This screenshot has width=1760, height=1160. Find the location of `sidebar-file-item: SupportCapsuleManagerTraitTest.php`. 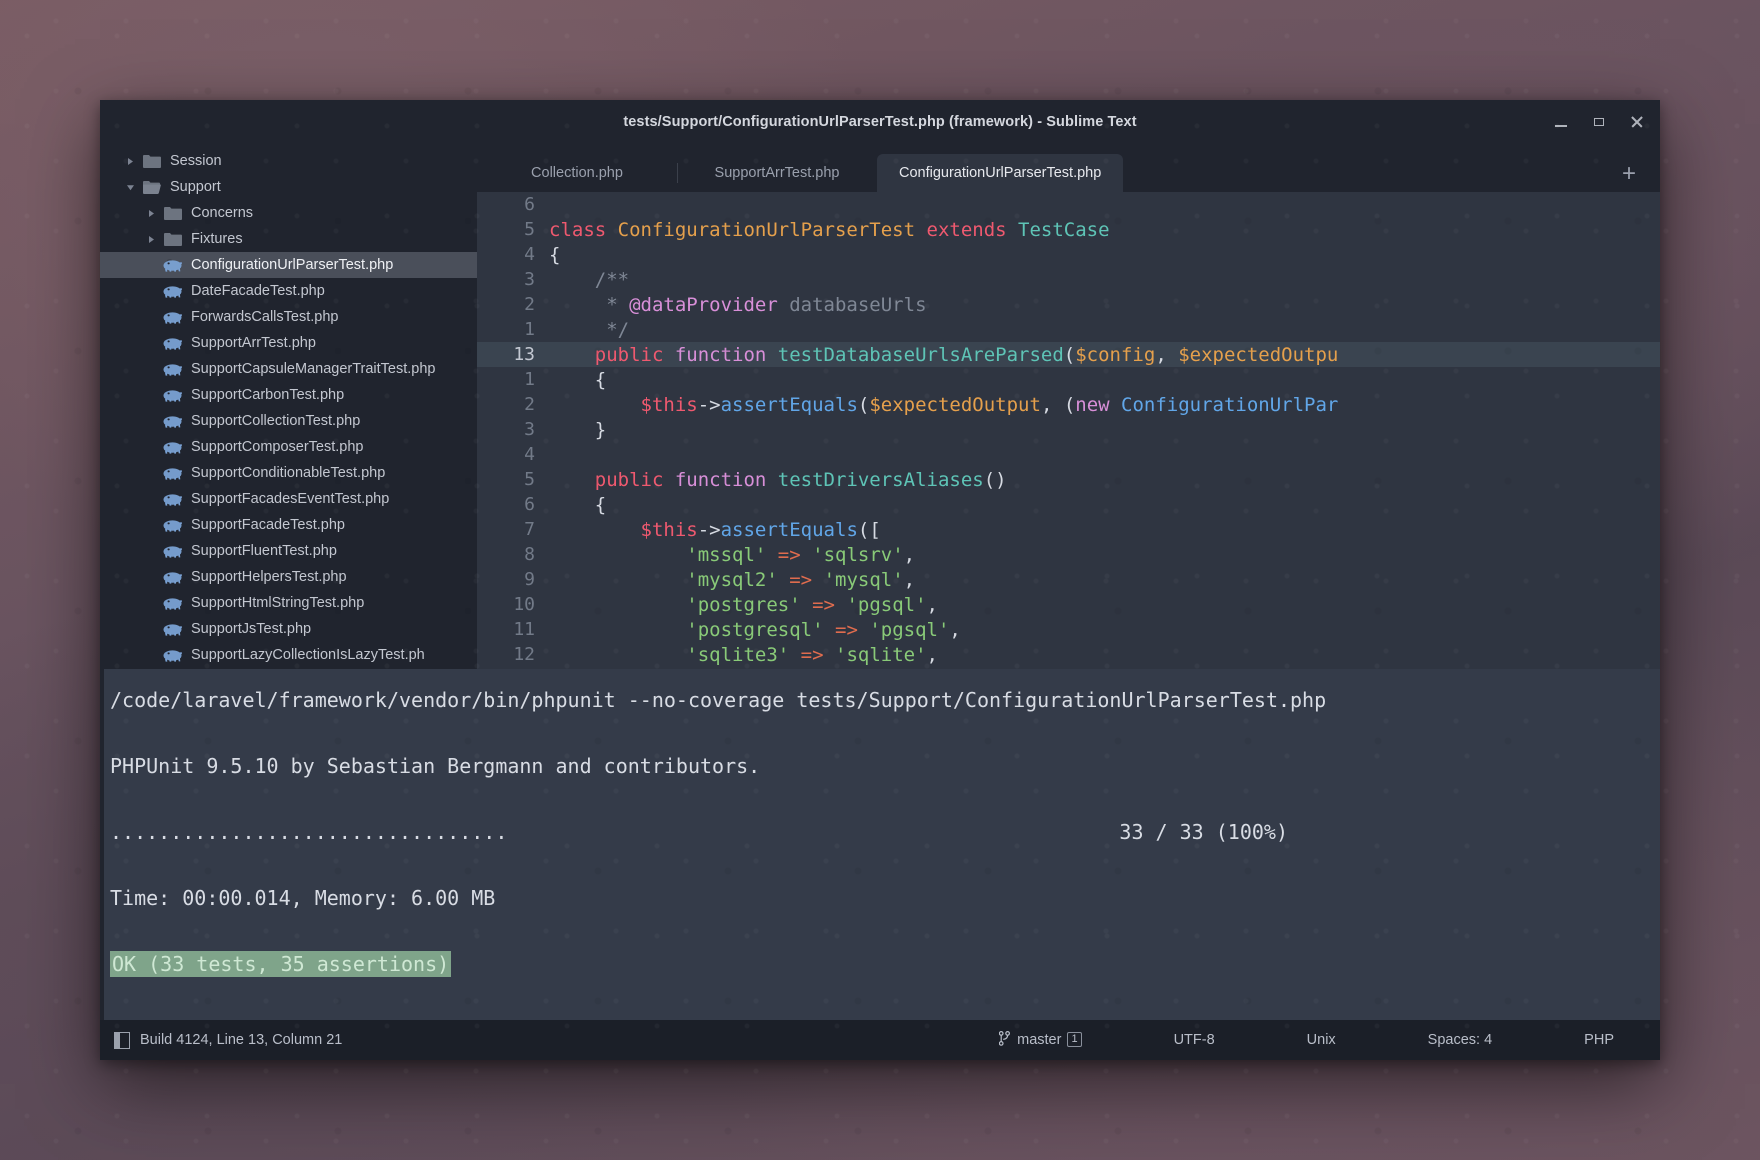

sidebar-file-item: SupportCapsuleManagerTraitTest.php is located at coordinates (288, 369).